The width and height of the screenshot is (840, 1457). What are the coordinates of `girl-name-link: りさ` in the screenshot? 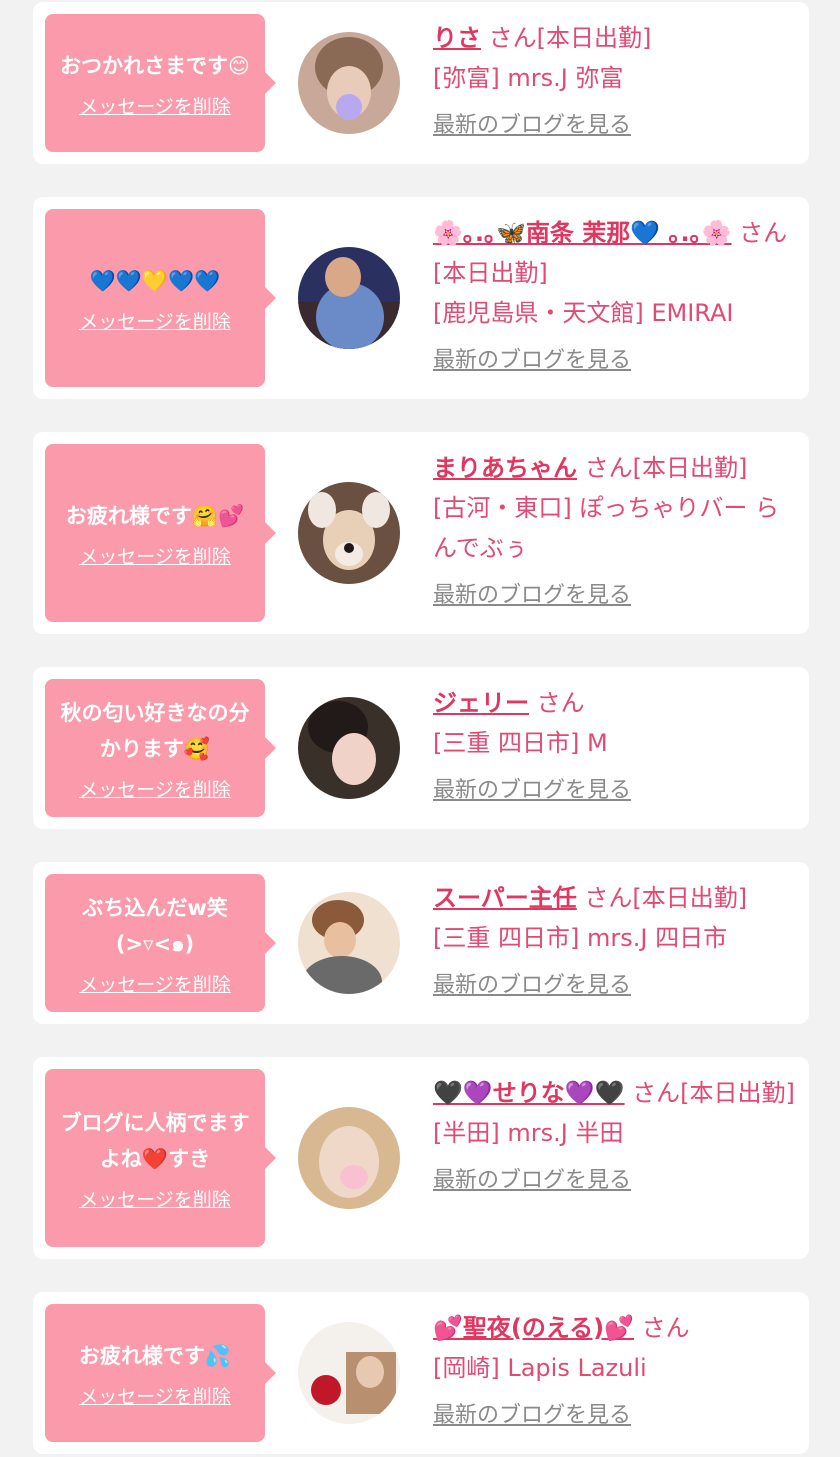 It's located at (457, 38).